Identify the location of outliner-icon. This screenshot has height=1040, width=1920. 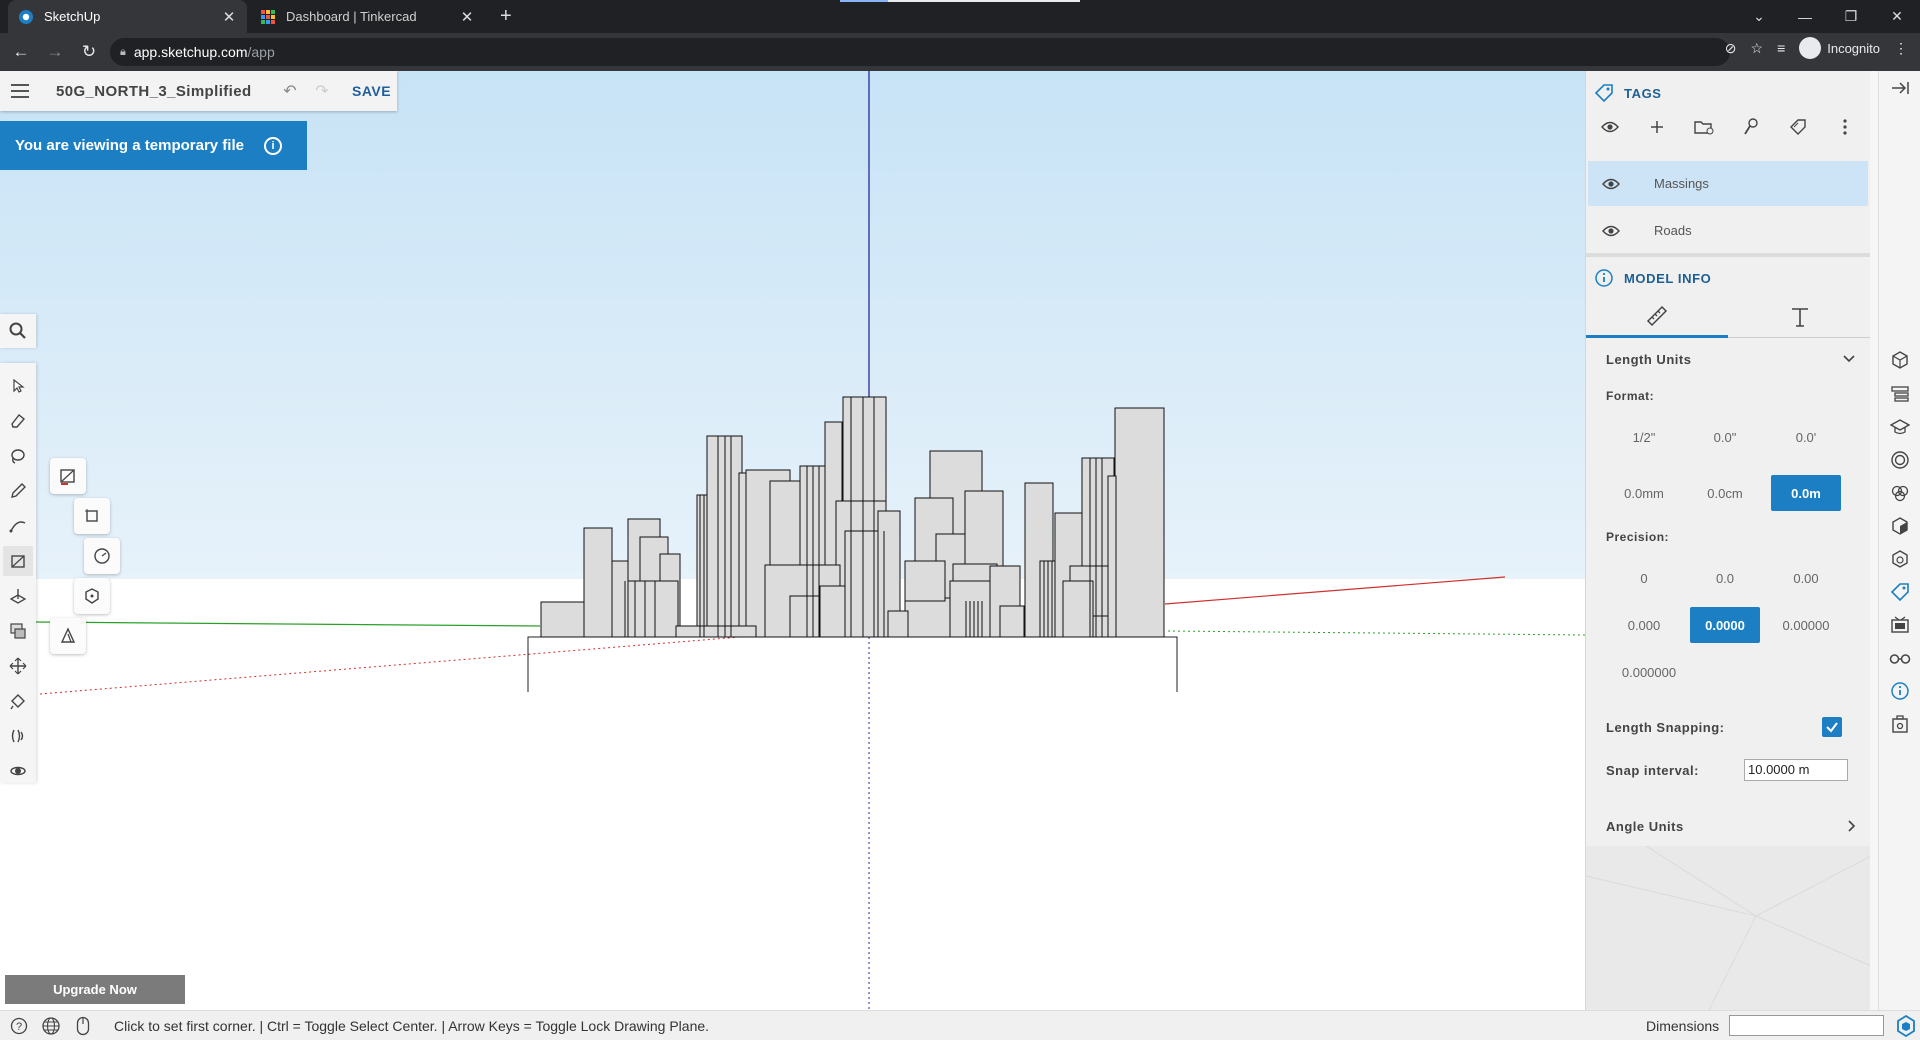
(1900, 394).